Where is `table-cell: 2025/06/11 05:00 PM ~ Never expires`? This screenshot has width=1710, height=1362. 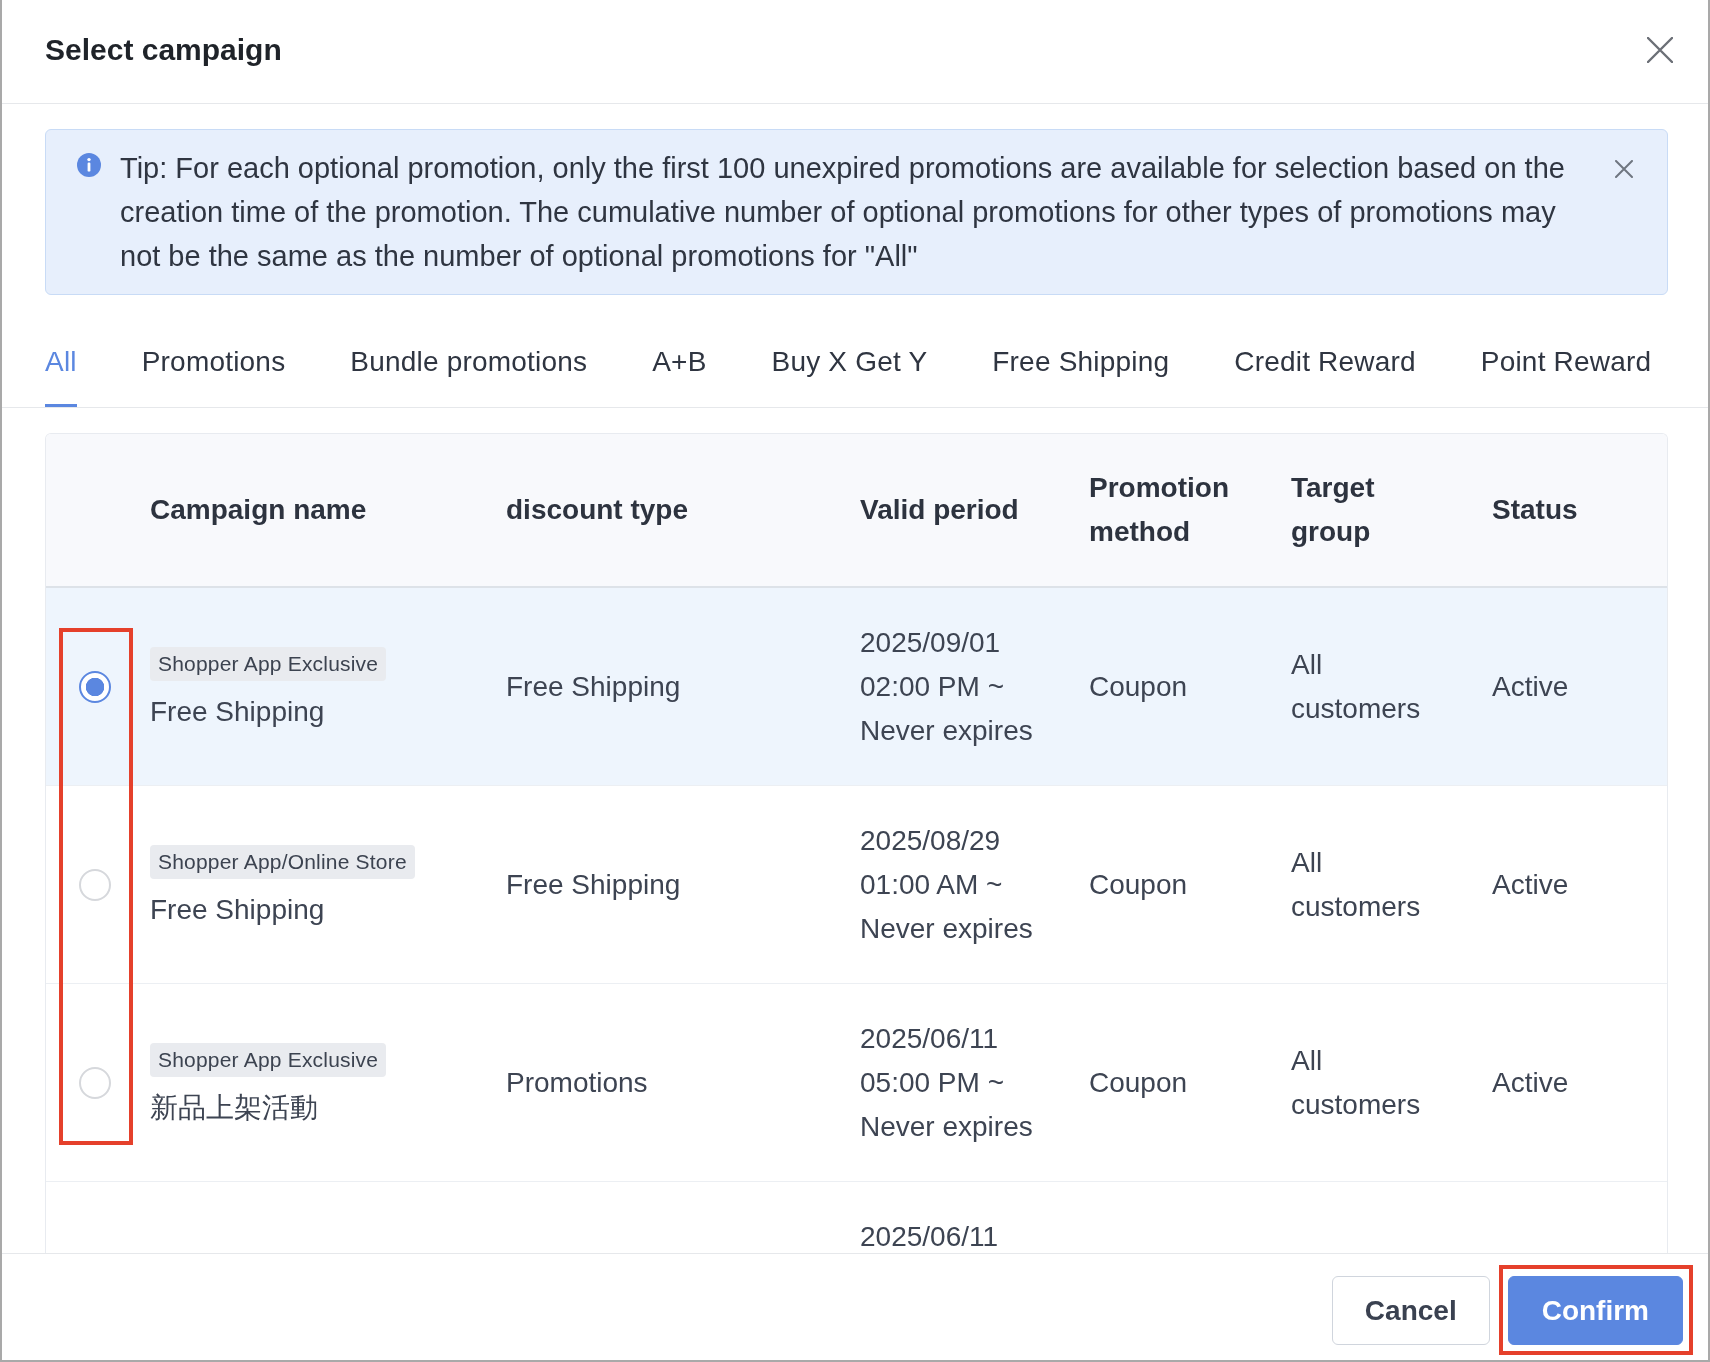 table-cell: 2025/06/11 05:00 PM ~ Never expires is located at coordinates (946, 1082).